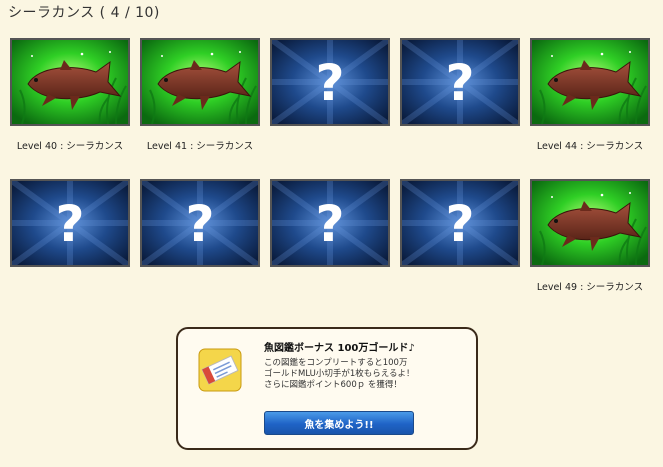  What do you see at coordinates (339, 423) in the screenshot?
I see `collect-fish-button: 魚を集めよう!!` at bounding box center [339, 423].